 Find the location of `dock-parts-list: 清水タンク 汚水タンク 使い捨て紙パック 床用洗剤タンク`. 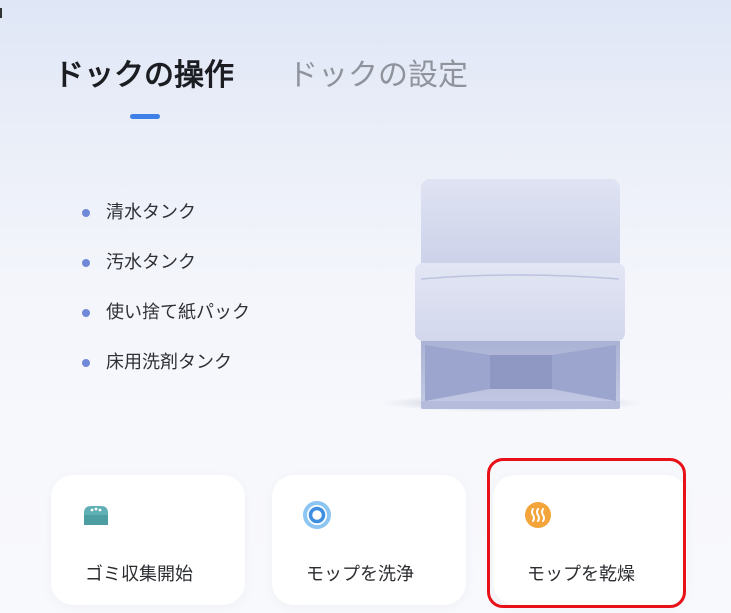

dock-parts-list: 清水タンク 汚水タンク 使い捨て紙パック 床用洗剤タンク is located at coordinates (166, 296).